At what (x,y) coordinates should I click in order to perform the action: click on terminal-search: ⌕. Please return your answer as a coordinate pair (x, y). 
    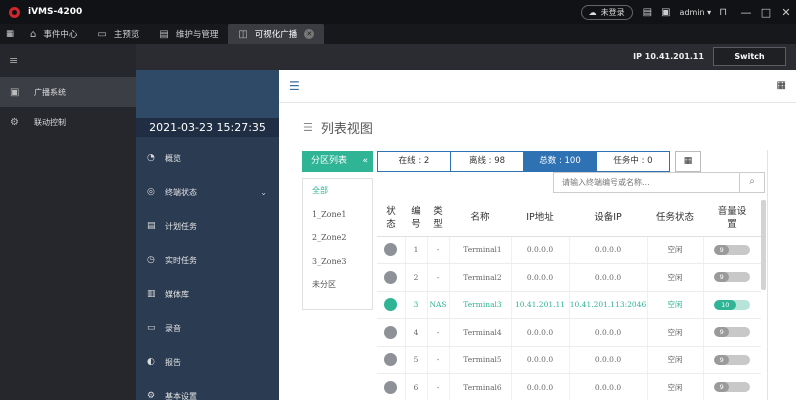
    Looking at the image, I should click on (659, 182).